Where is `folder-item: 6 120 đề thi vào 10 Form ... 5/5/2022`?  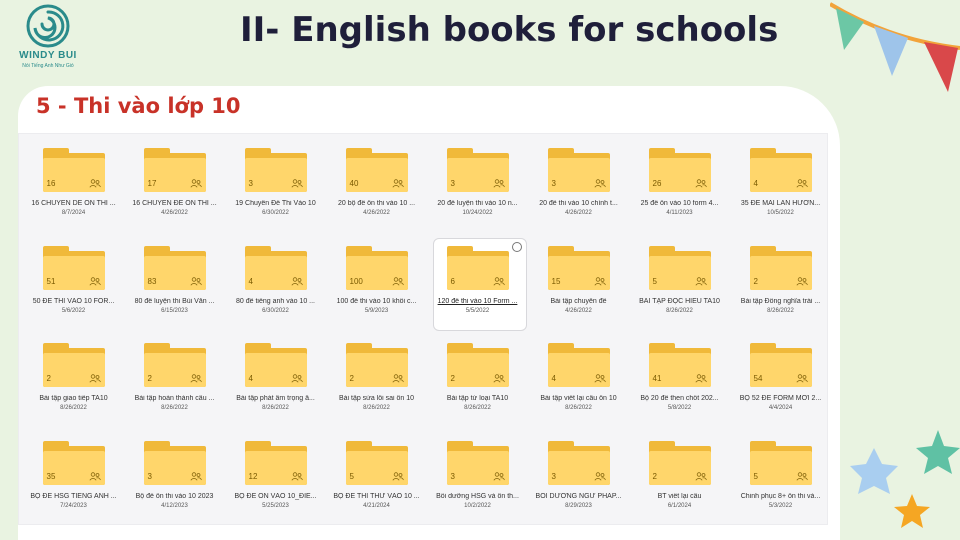 folder-item: 6 120 đề thi vào 10 Form ... 5/5/2022 is located at coordinates (477, 283).